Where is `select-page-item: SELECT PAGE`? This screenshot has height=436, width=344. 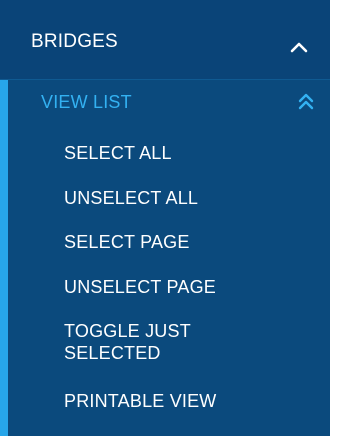
select-page-item: SELECT PAGE is located at coordinates (189, 242).